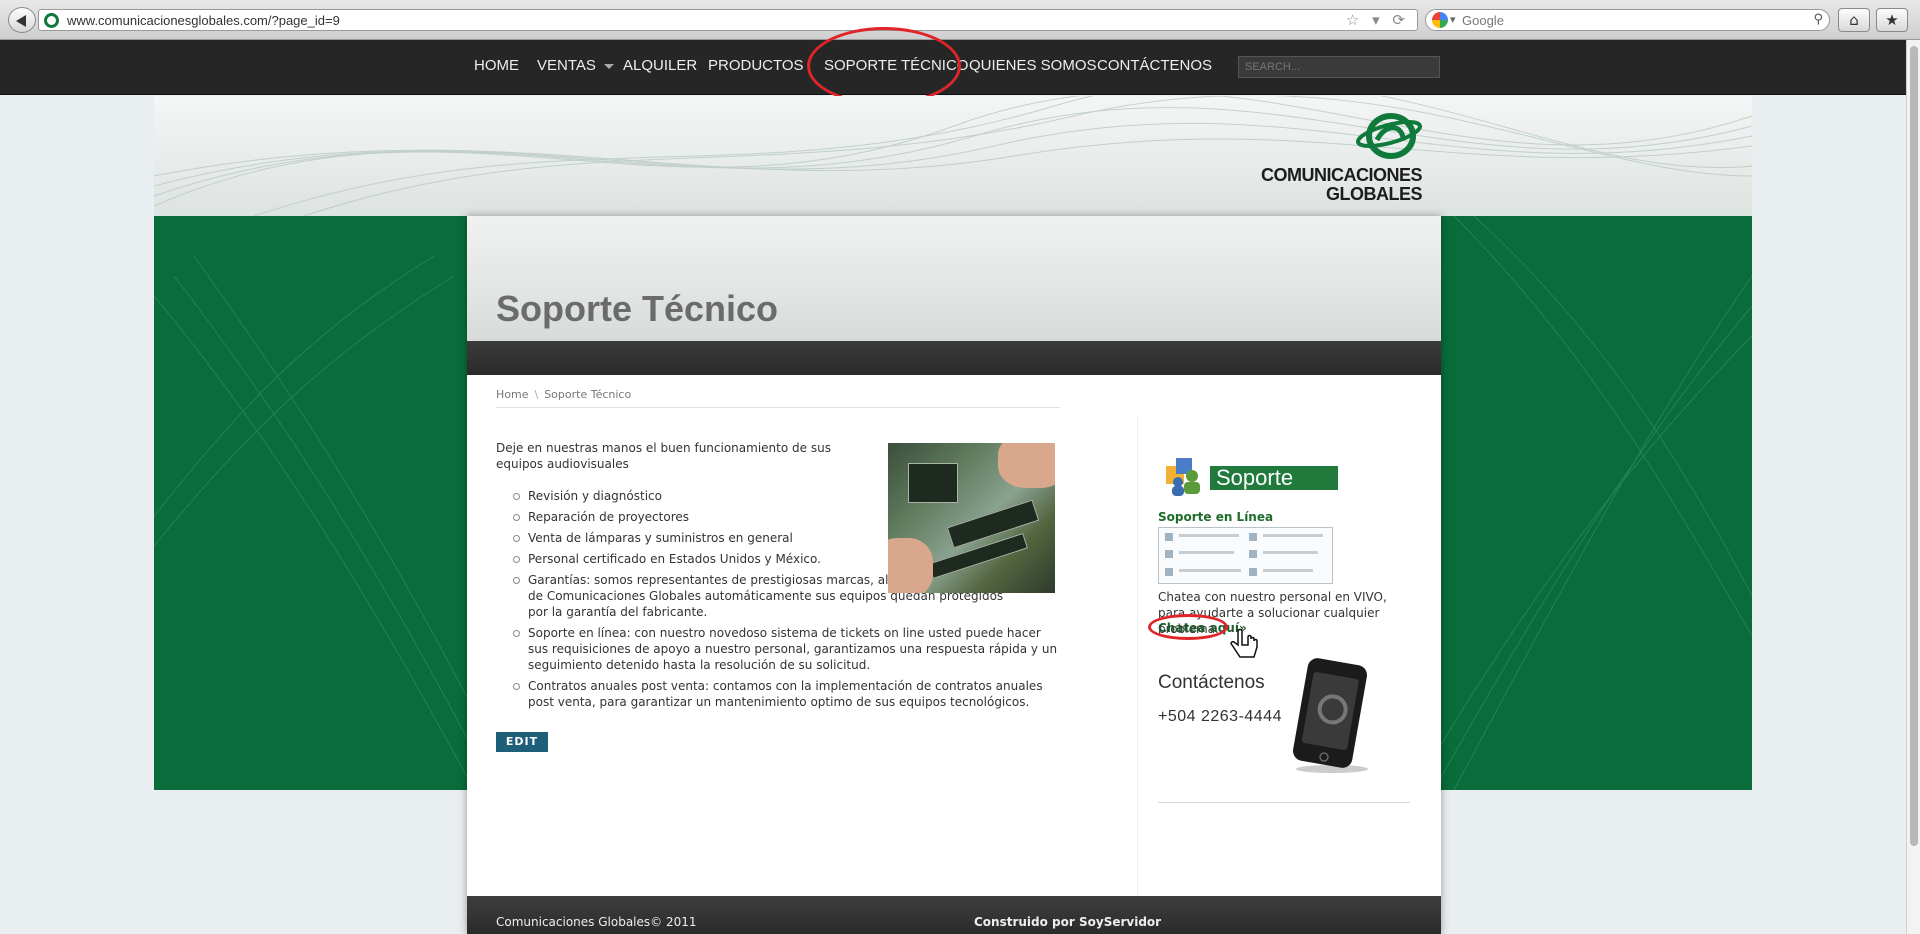  I want to click on wave-decoration, so click(953, 156).